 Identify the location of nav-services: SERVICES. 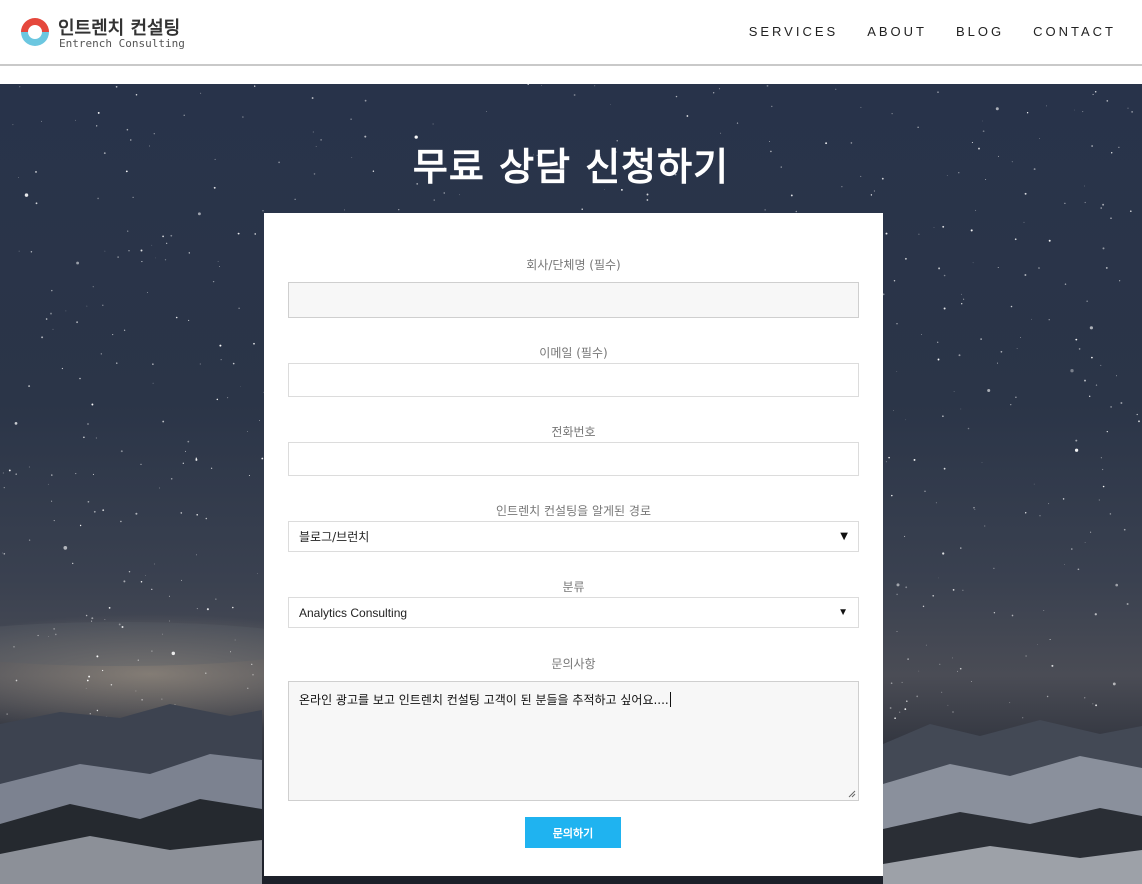
(794, 31).